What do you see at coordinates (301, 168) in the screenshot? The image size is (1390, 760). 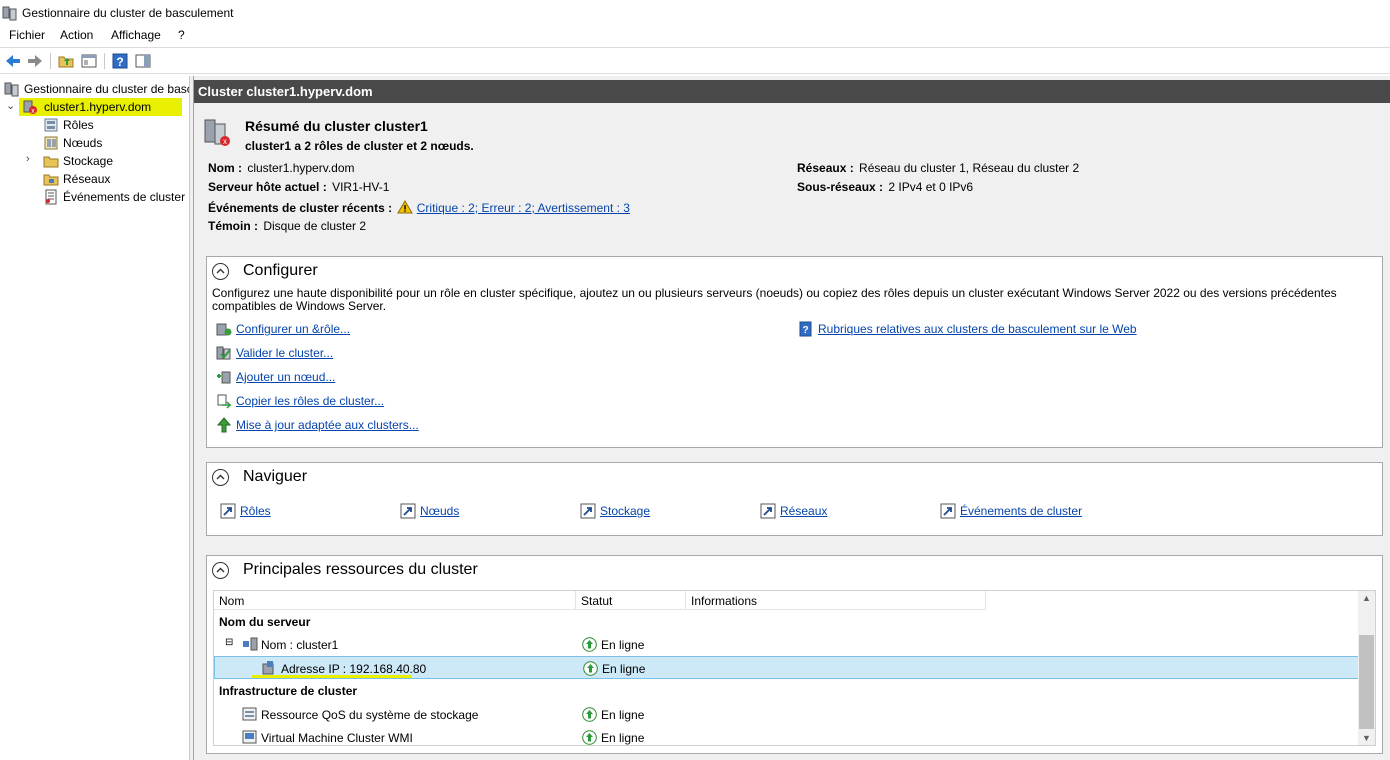 I see `name-value: cluster1.hyperv.dom` at bounding box center [301, 168].